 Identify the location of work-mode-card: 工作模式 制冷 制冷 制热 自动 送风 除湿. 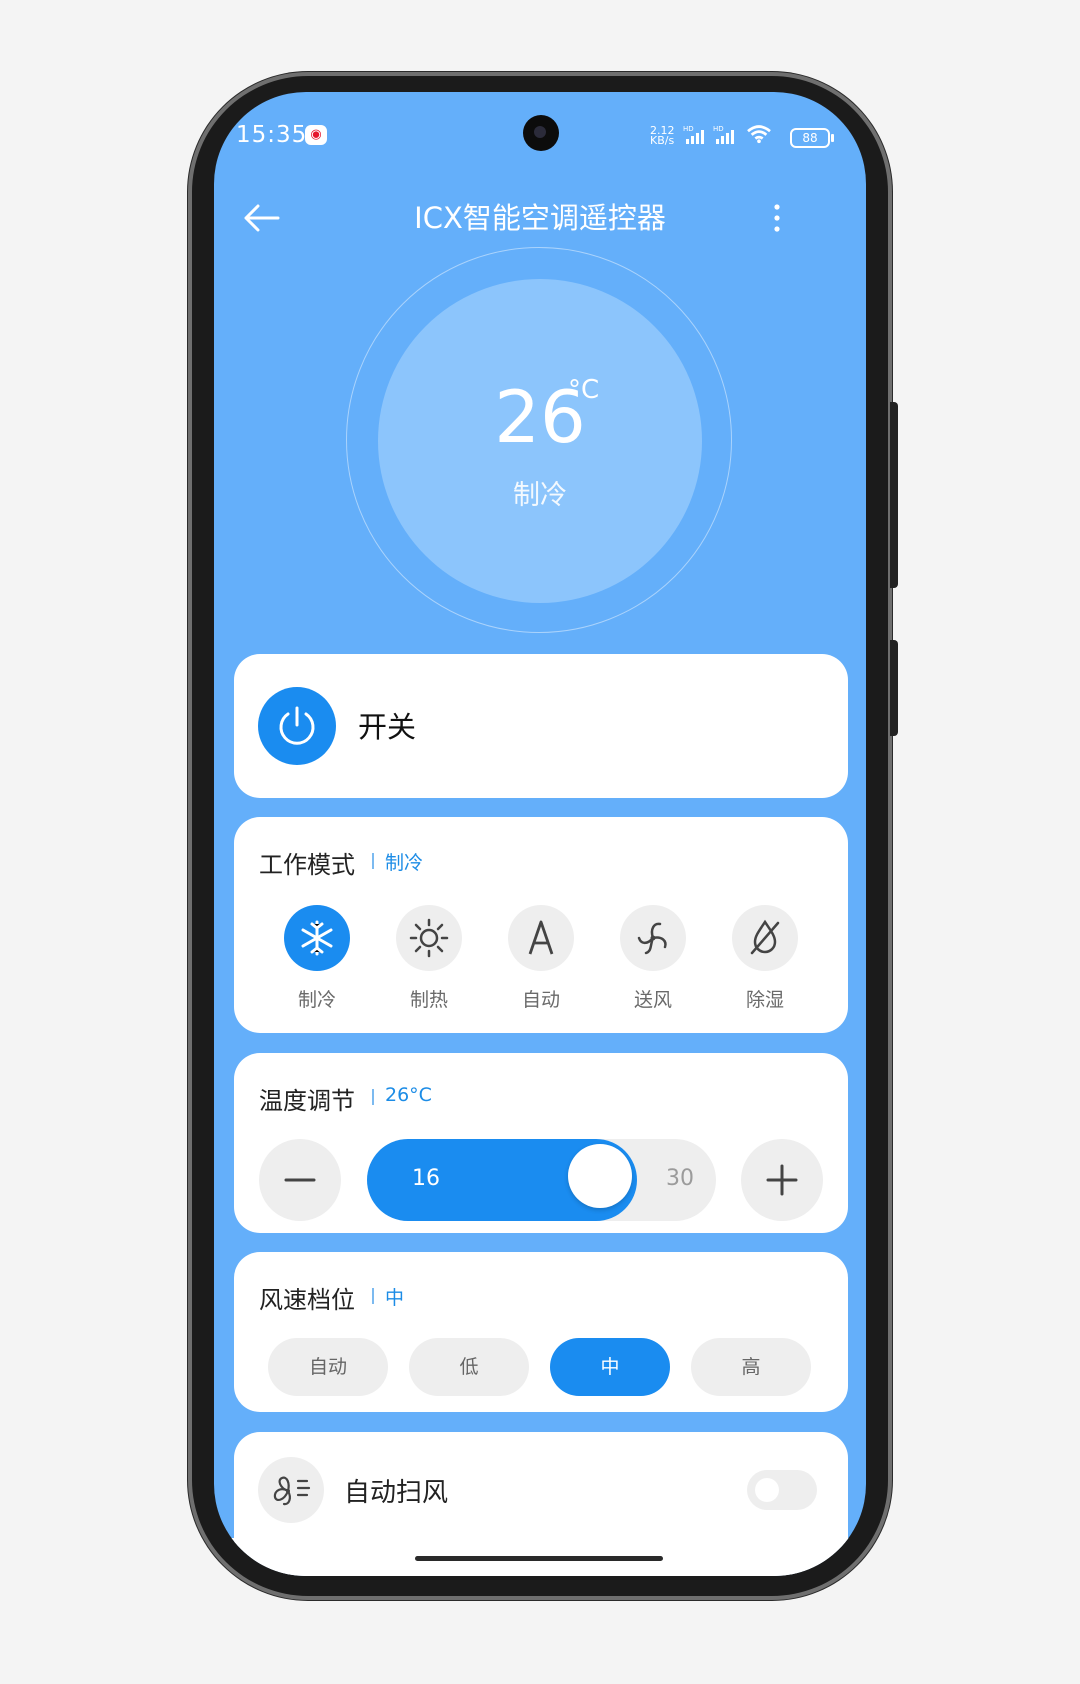
(541, 925).